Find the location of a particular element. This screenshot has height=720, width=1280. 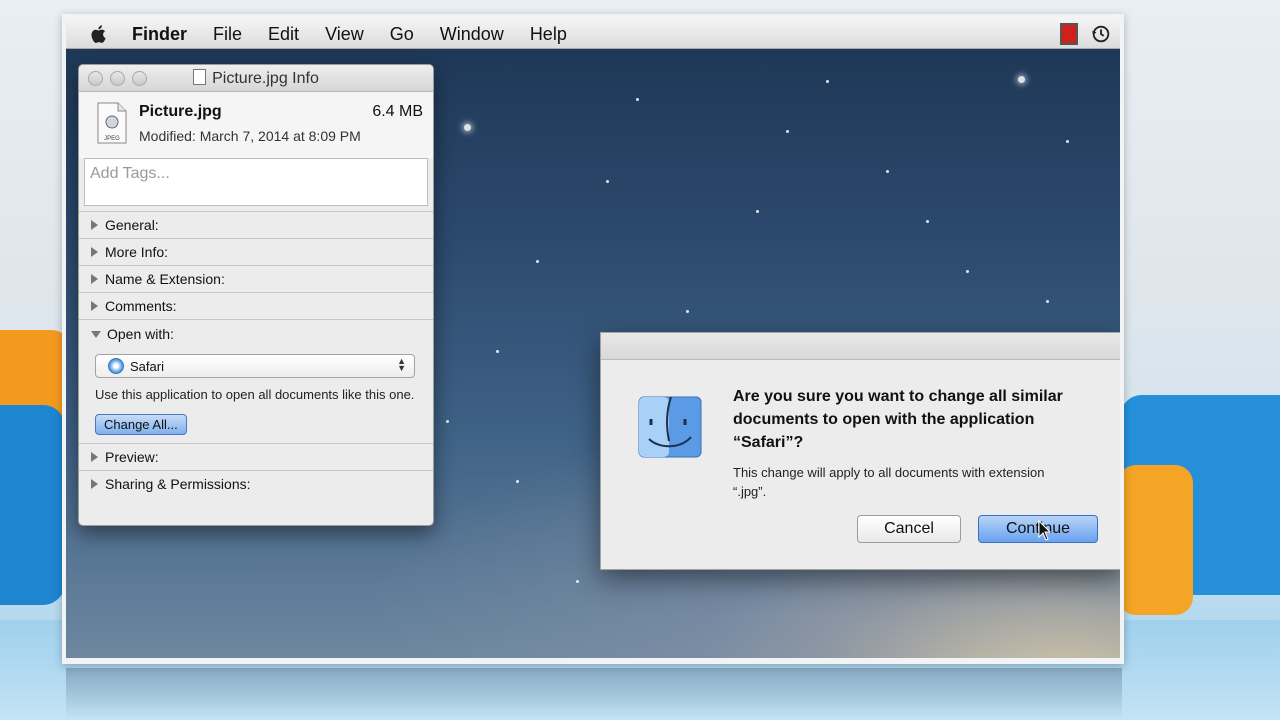

document-icon is located at coordinates (200, 77).